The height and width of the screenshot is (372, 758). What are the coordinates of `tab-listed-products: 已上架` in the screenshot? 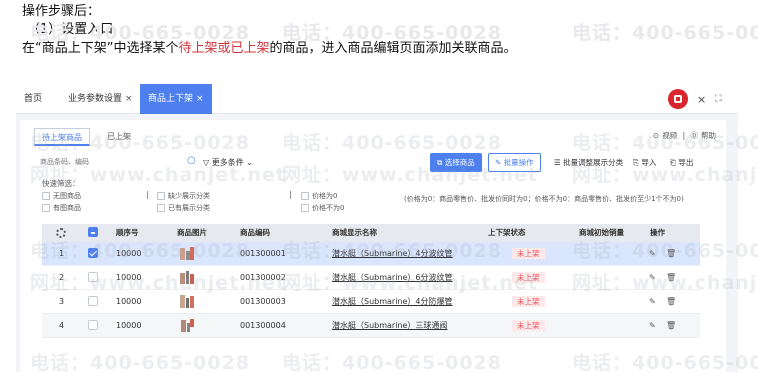 It's located at (119, 137).